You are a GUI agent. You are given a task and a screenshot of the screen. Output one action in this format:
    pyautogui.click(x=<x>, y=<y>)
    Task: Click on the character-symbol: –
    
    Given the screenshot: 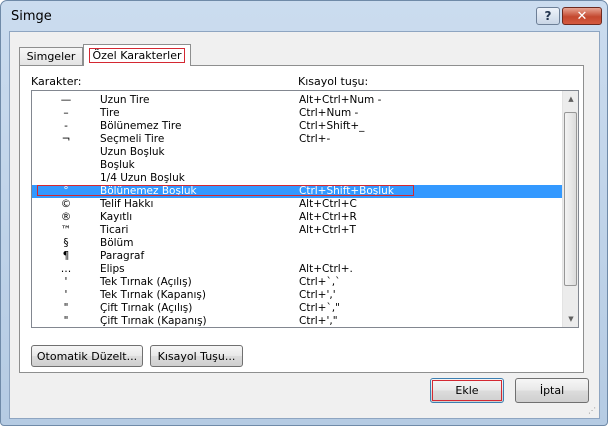 What is the action you would take?
    pyautogui.click(x=66, y=113)
    